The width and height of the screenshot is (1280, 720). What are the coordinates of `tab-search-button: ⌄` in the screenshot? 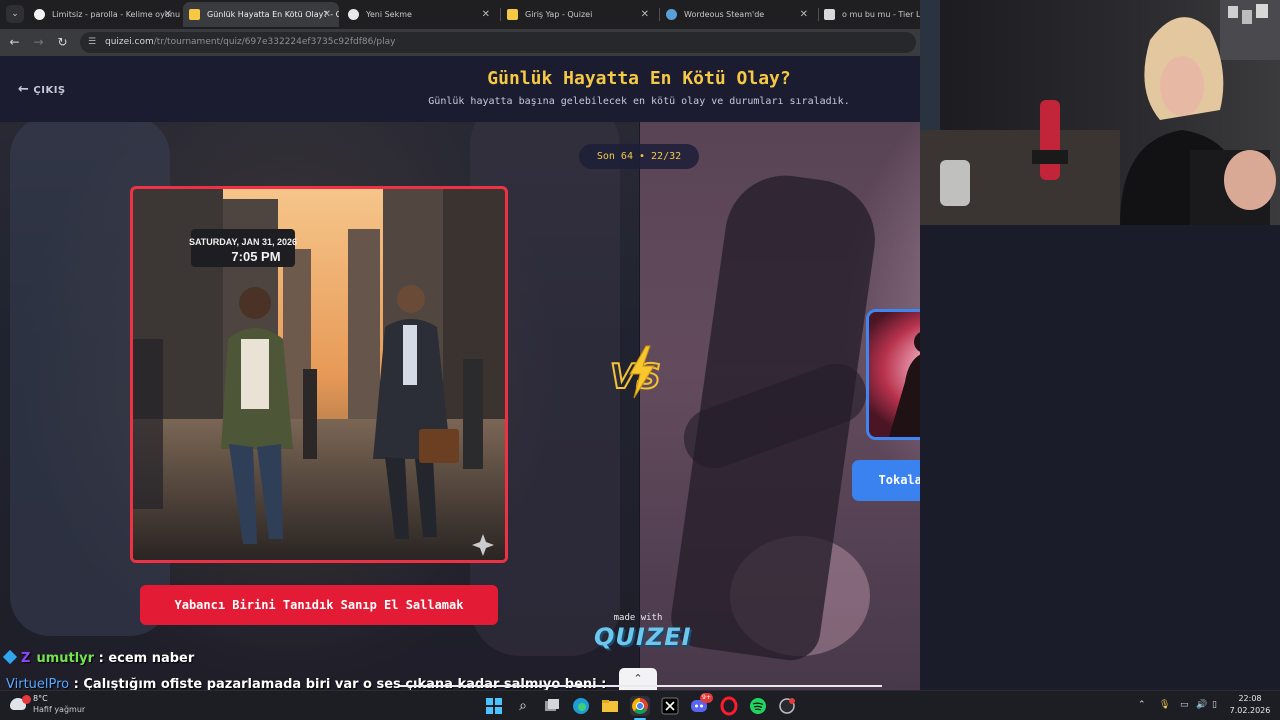 It's located at (15, 14).